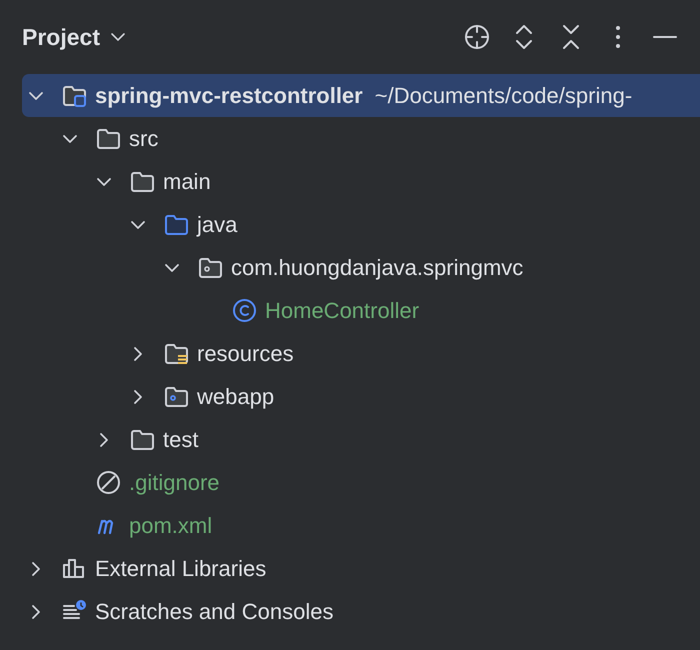 This screenshot has height=650, width=700. Describe the element at coordinates (361, 396) in the screenshot. I see `tree-row: webapp` at that location.